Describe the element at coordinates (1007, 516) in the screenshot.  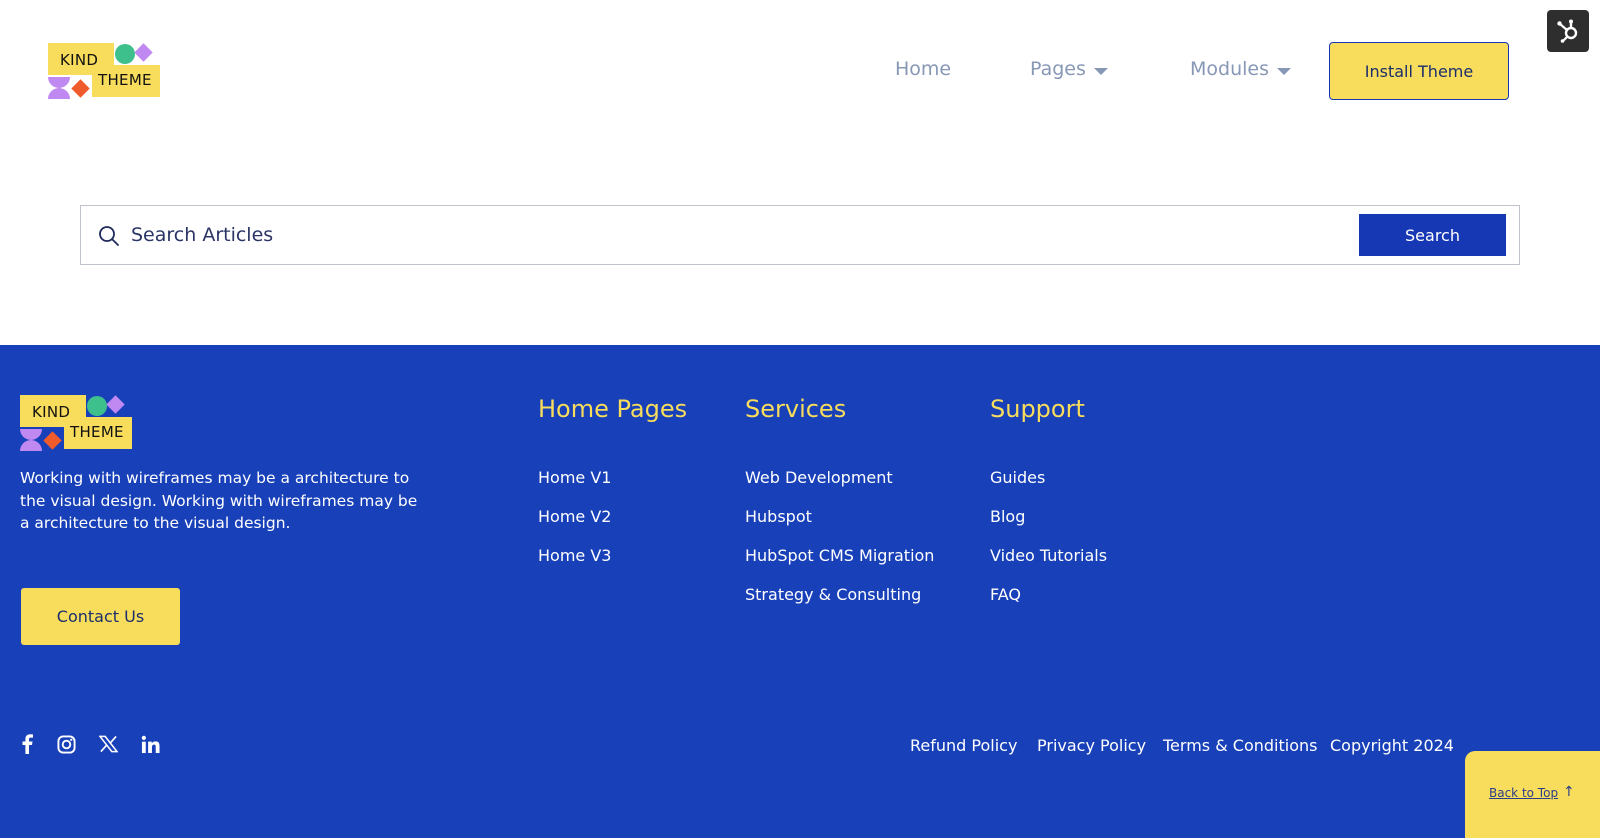
I see `footer-link-blog: Blog` at that location.